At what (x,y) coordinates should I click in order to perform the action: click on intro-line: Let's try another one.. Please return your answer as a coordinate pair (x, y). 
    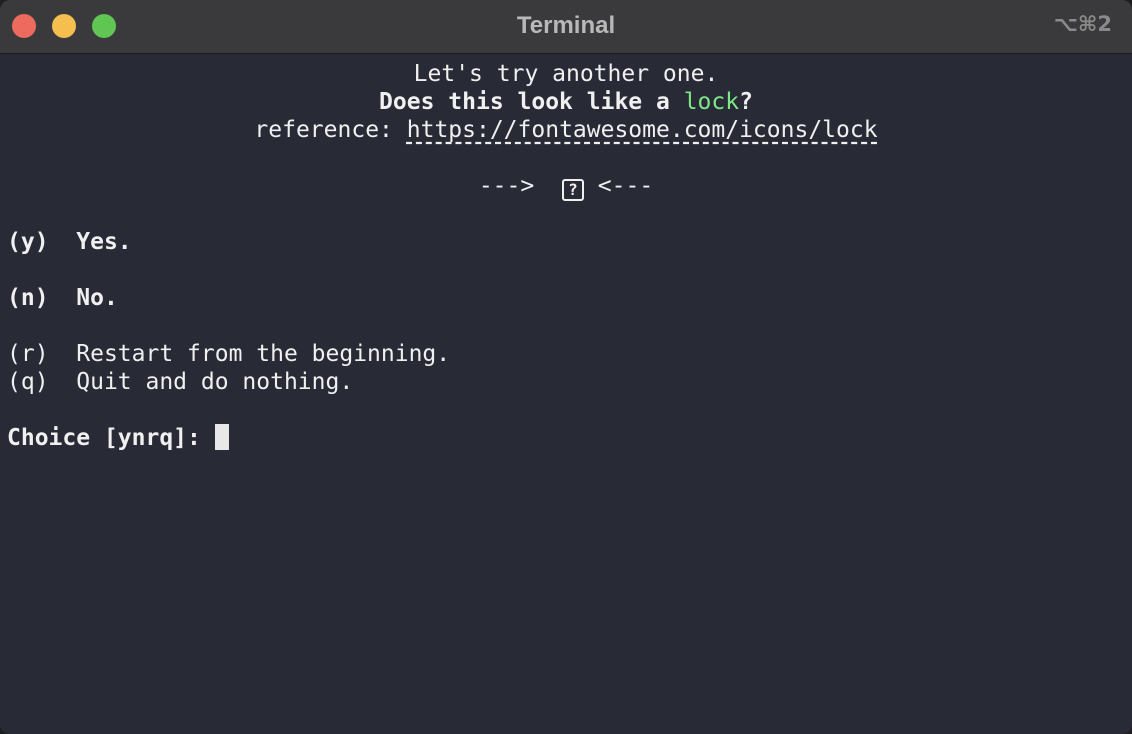
    Looking at the image, I should click on (566, 74).